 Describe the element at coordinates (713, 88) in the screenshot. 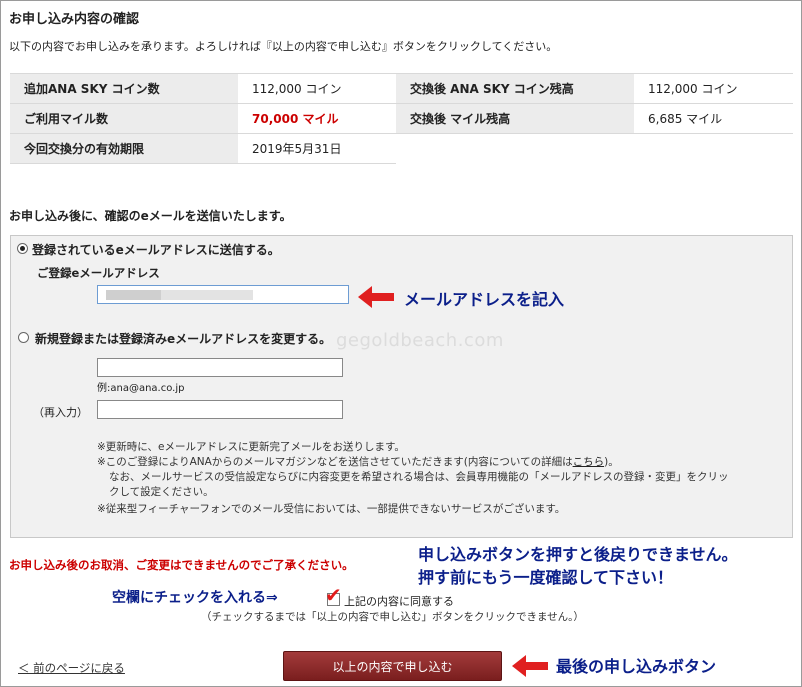

I see `coin-balance-value: 112,000 コイン` at that location.